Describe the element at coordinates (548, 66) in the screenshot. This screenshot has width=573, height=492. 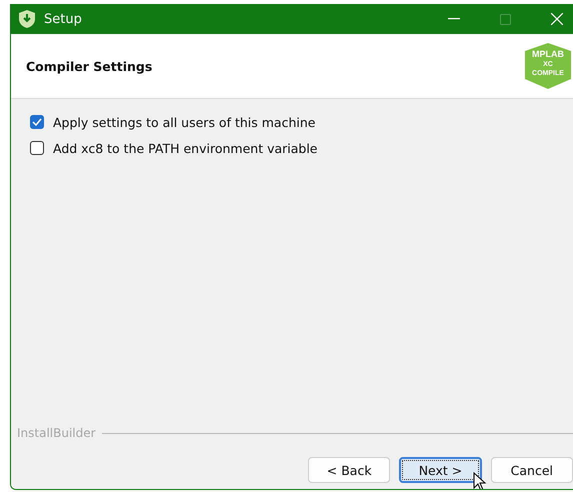
I see `hexagon-logo-icon` at that location.